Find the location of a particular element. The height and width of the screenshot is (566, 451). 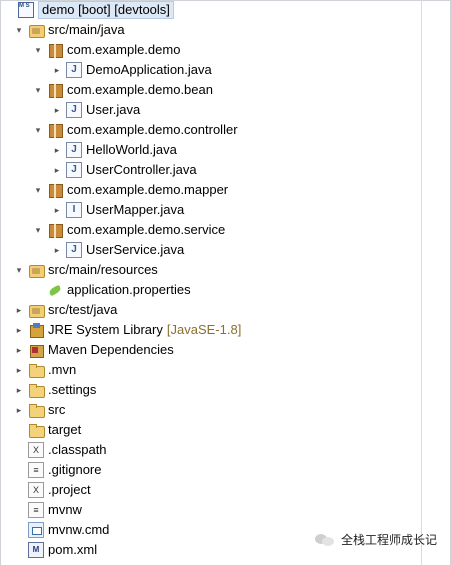

watermark: 全栈工程师成长记 is located at coordinates (375, 539).